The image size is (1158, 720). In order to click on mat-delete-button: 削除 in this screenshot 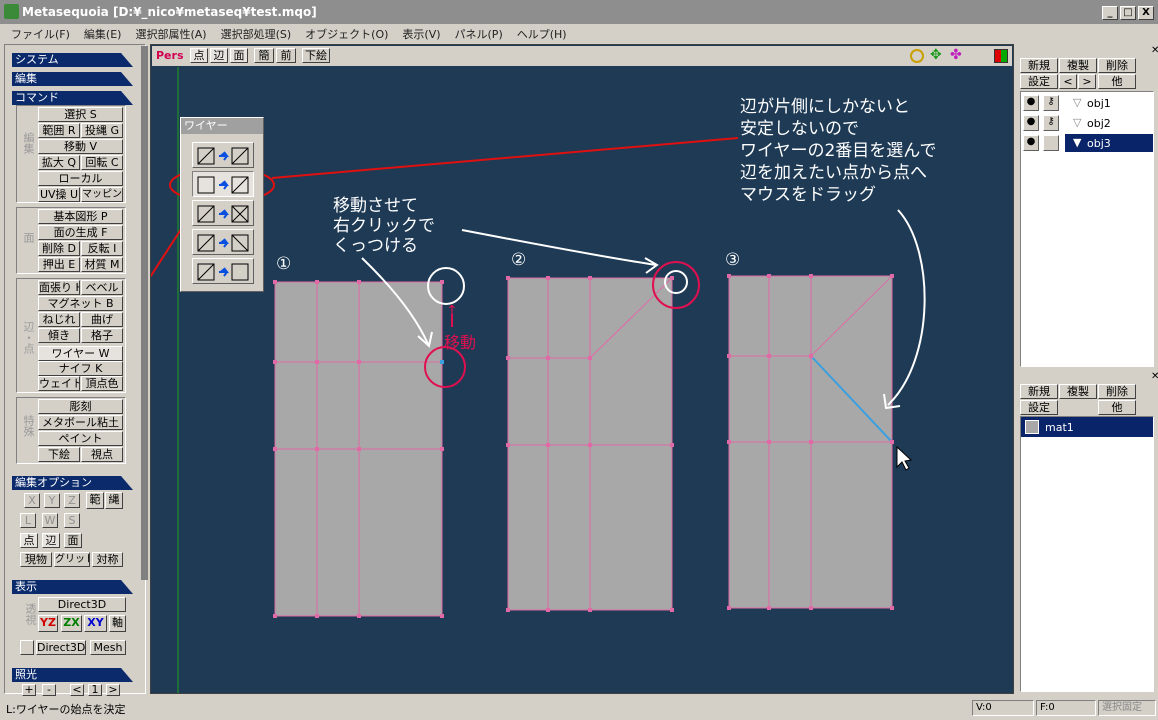, I will do `click(1117, 391)`.